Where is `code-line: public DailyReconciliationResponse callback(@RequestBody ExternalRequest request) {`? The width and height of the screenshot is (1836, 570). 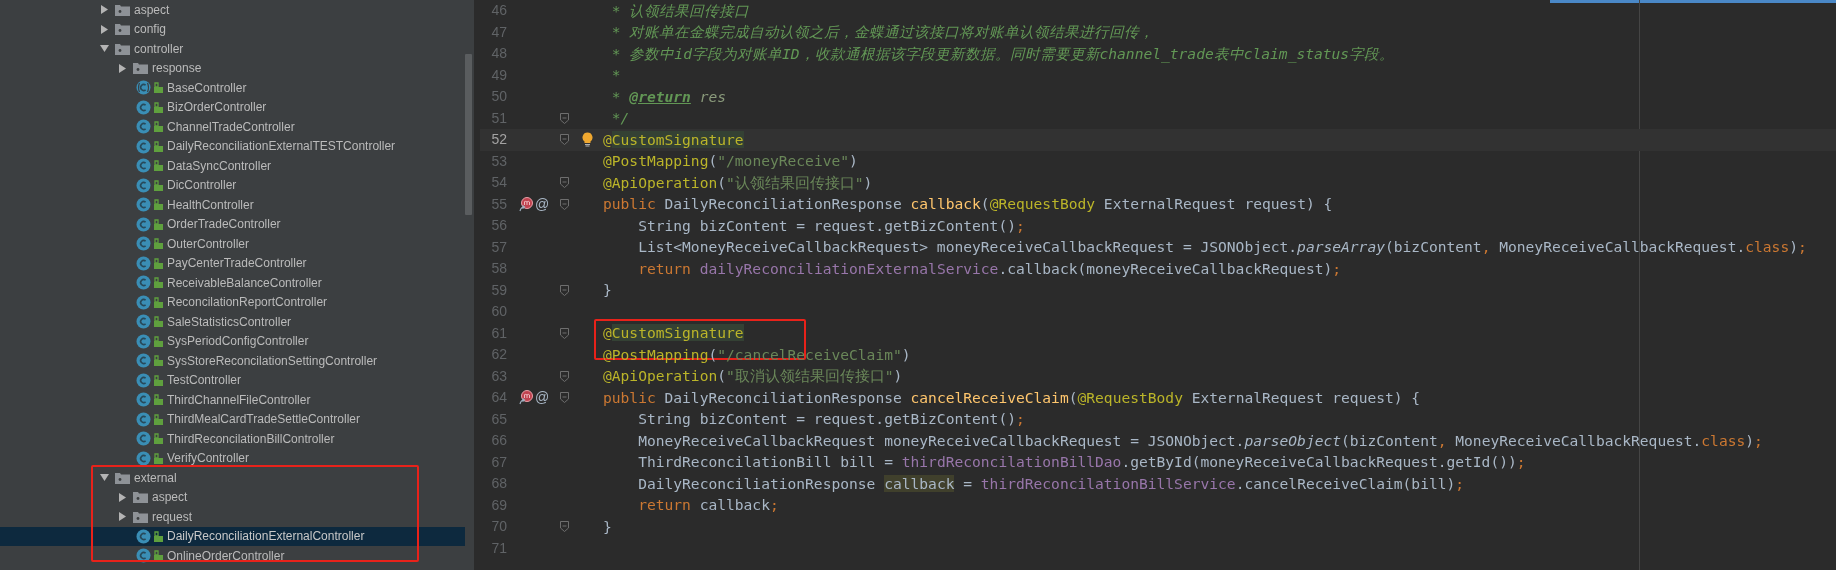 code-line: public DailyReconciliationResponse callback(@RequestBody ExternalRequest request) { is located at coordinates (968, 204).